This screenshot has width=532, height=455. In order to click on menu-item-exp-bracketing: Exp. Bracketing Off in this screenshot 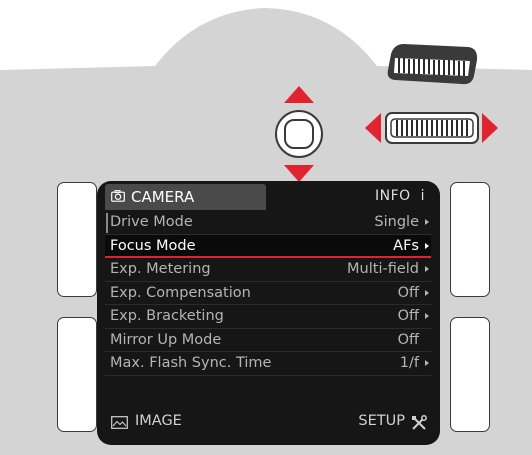, I will do `click(268, 317)`.